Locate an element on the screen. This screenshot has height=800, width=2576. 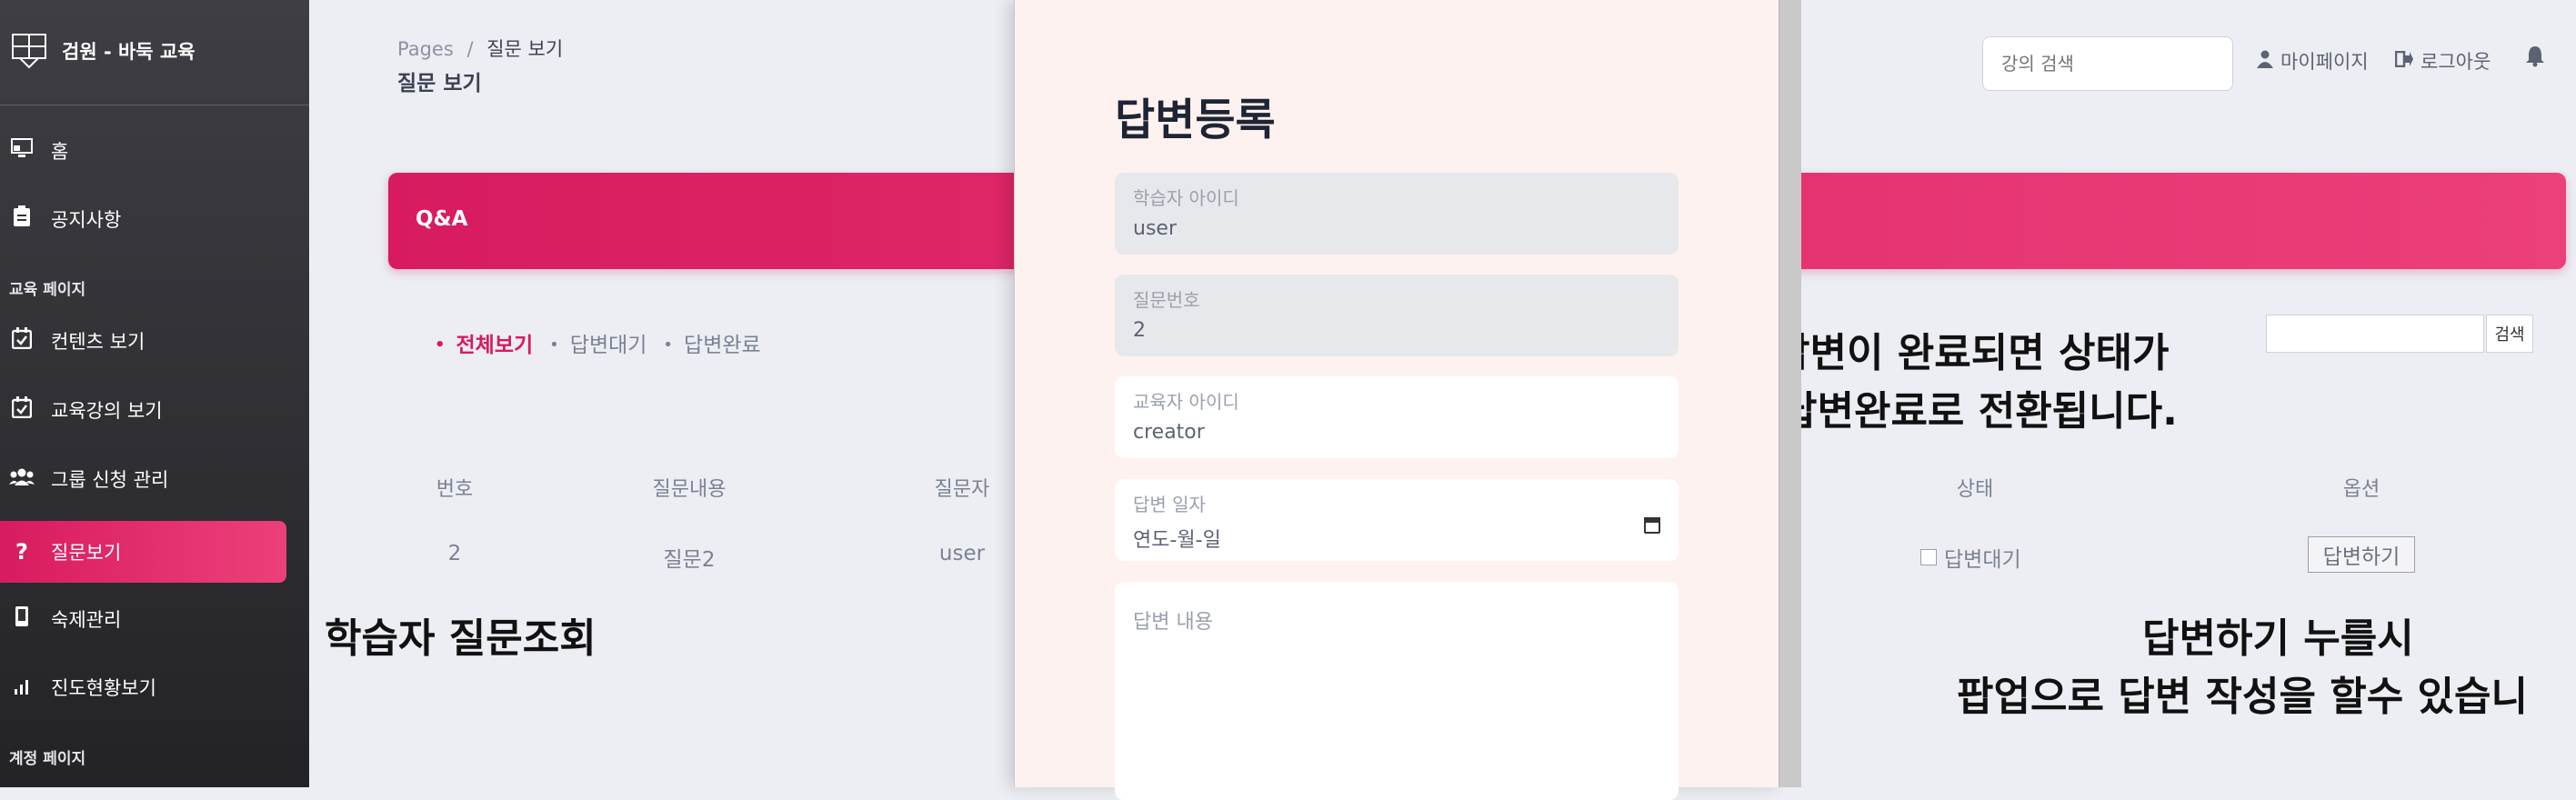
users-icon is located at coordinates (22, 479).